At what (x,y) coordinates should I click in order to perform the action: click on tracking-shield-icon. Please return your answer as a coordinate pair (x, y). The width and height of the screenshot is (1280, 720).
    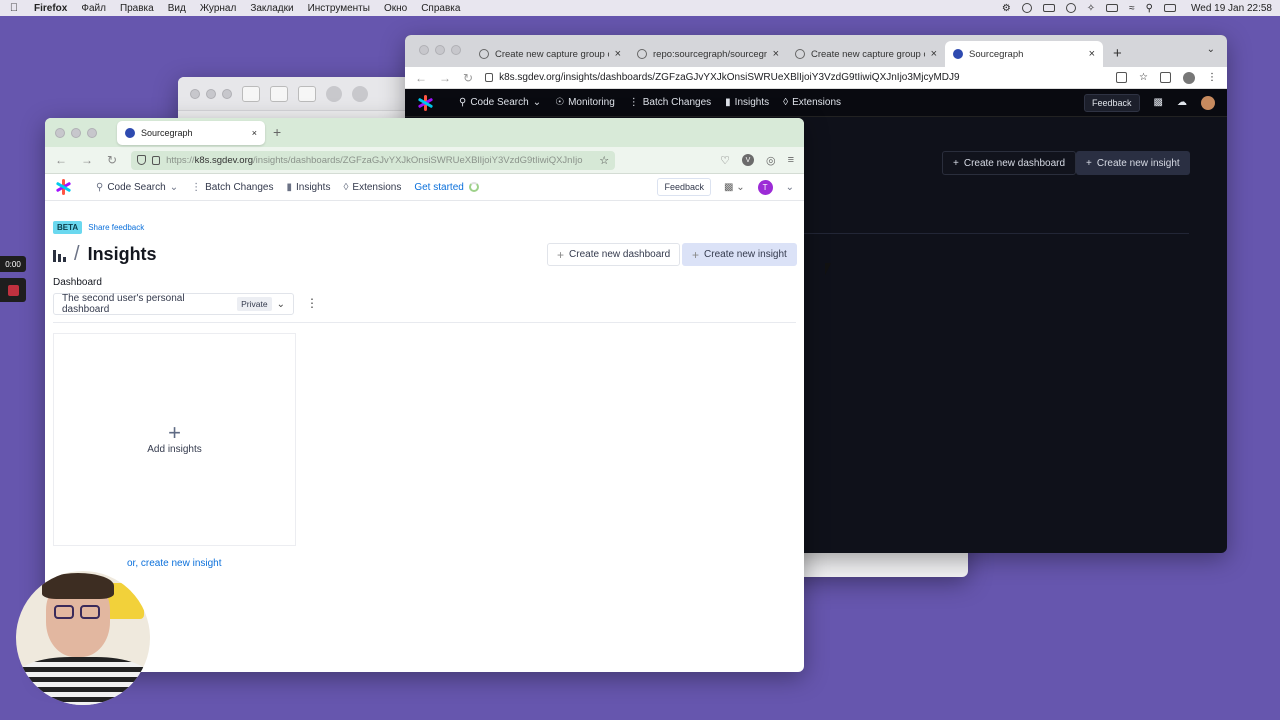
    Looking at the image, I should click on (142, 160).